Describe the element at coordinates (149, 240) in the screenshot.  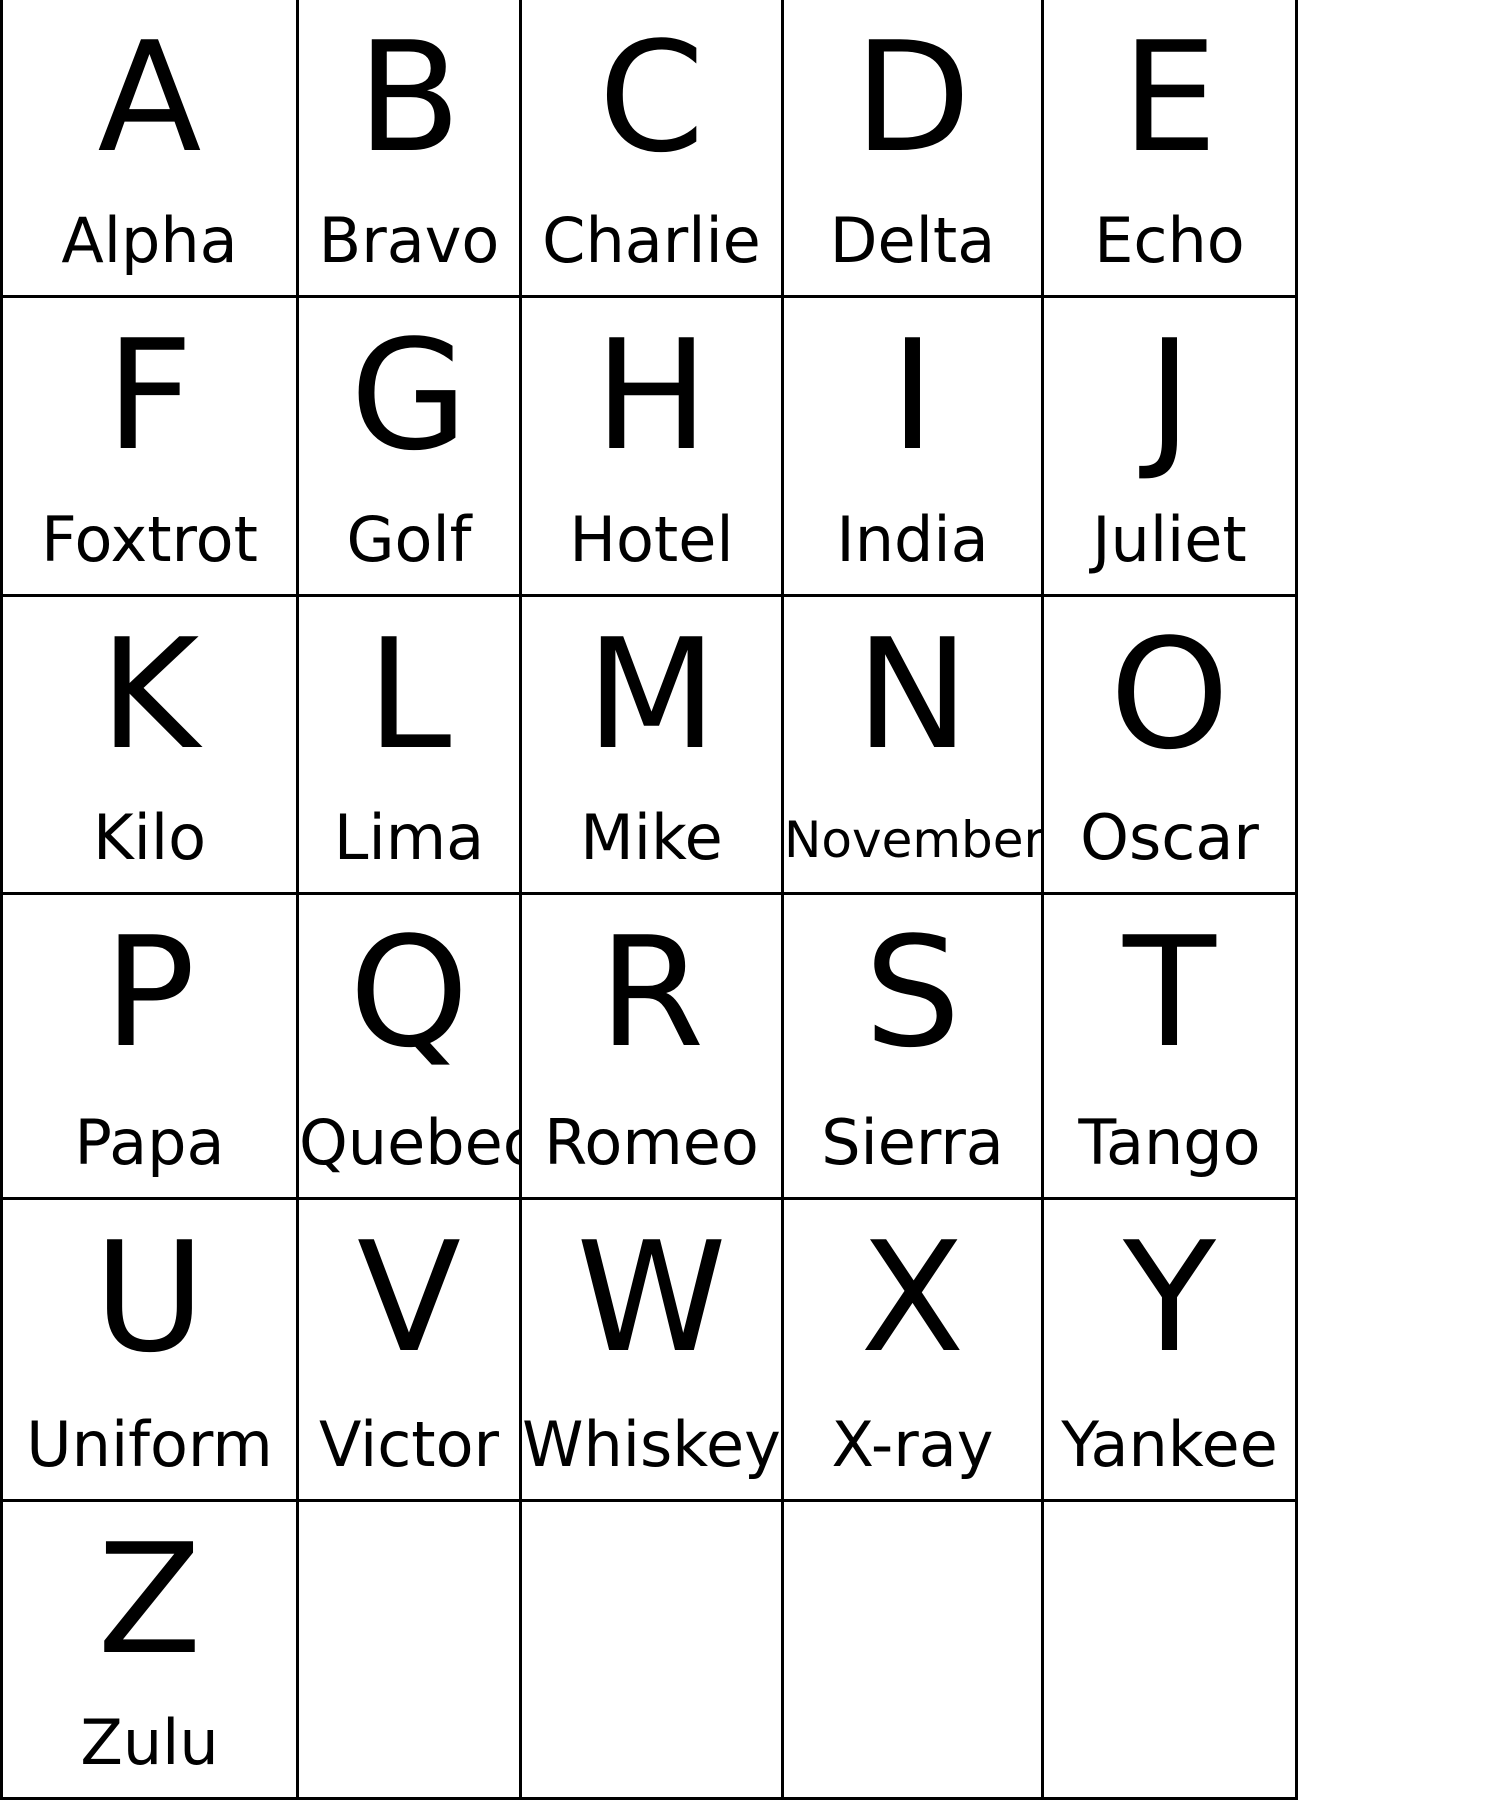
I see `cell-word-label: Alpha` at that location.